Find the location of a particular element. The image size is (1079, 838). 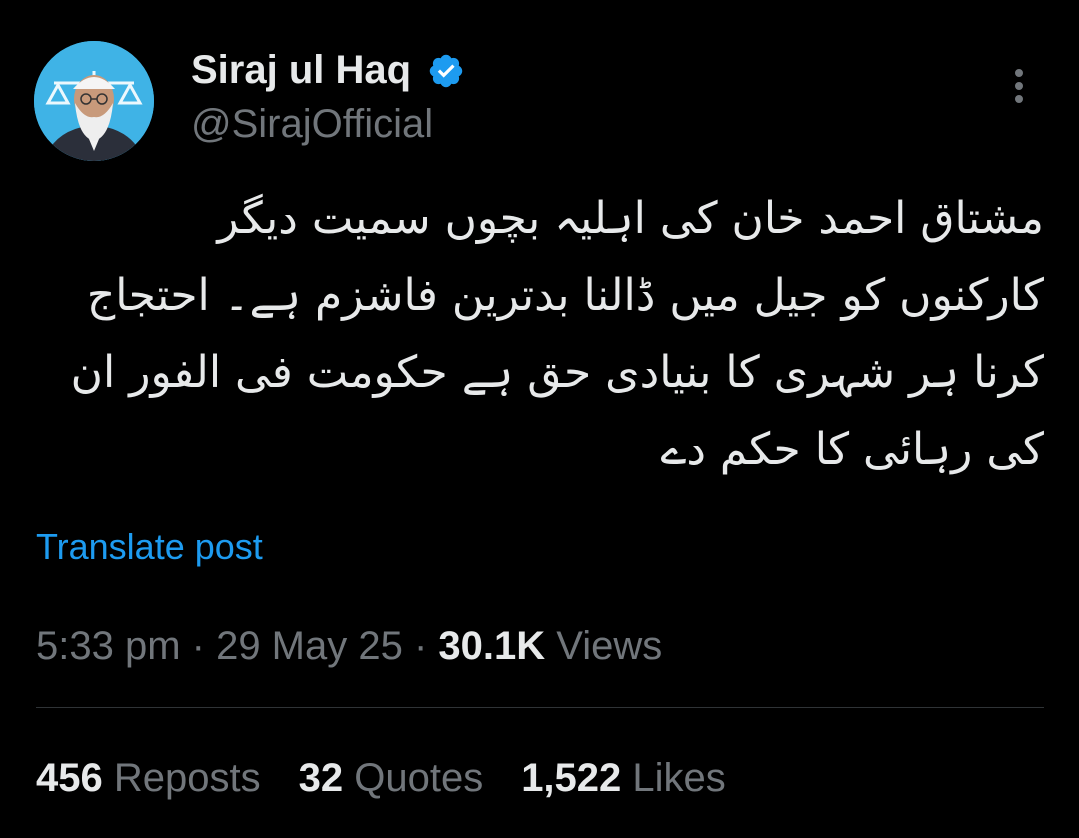

likes-stat: 1,522 Likes is located at coordinates (623, 778).